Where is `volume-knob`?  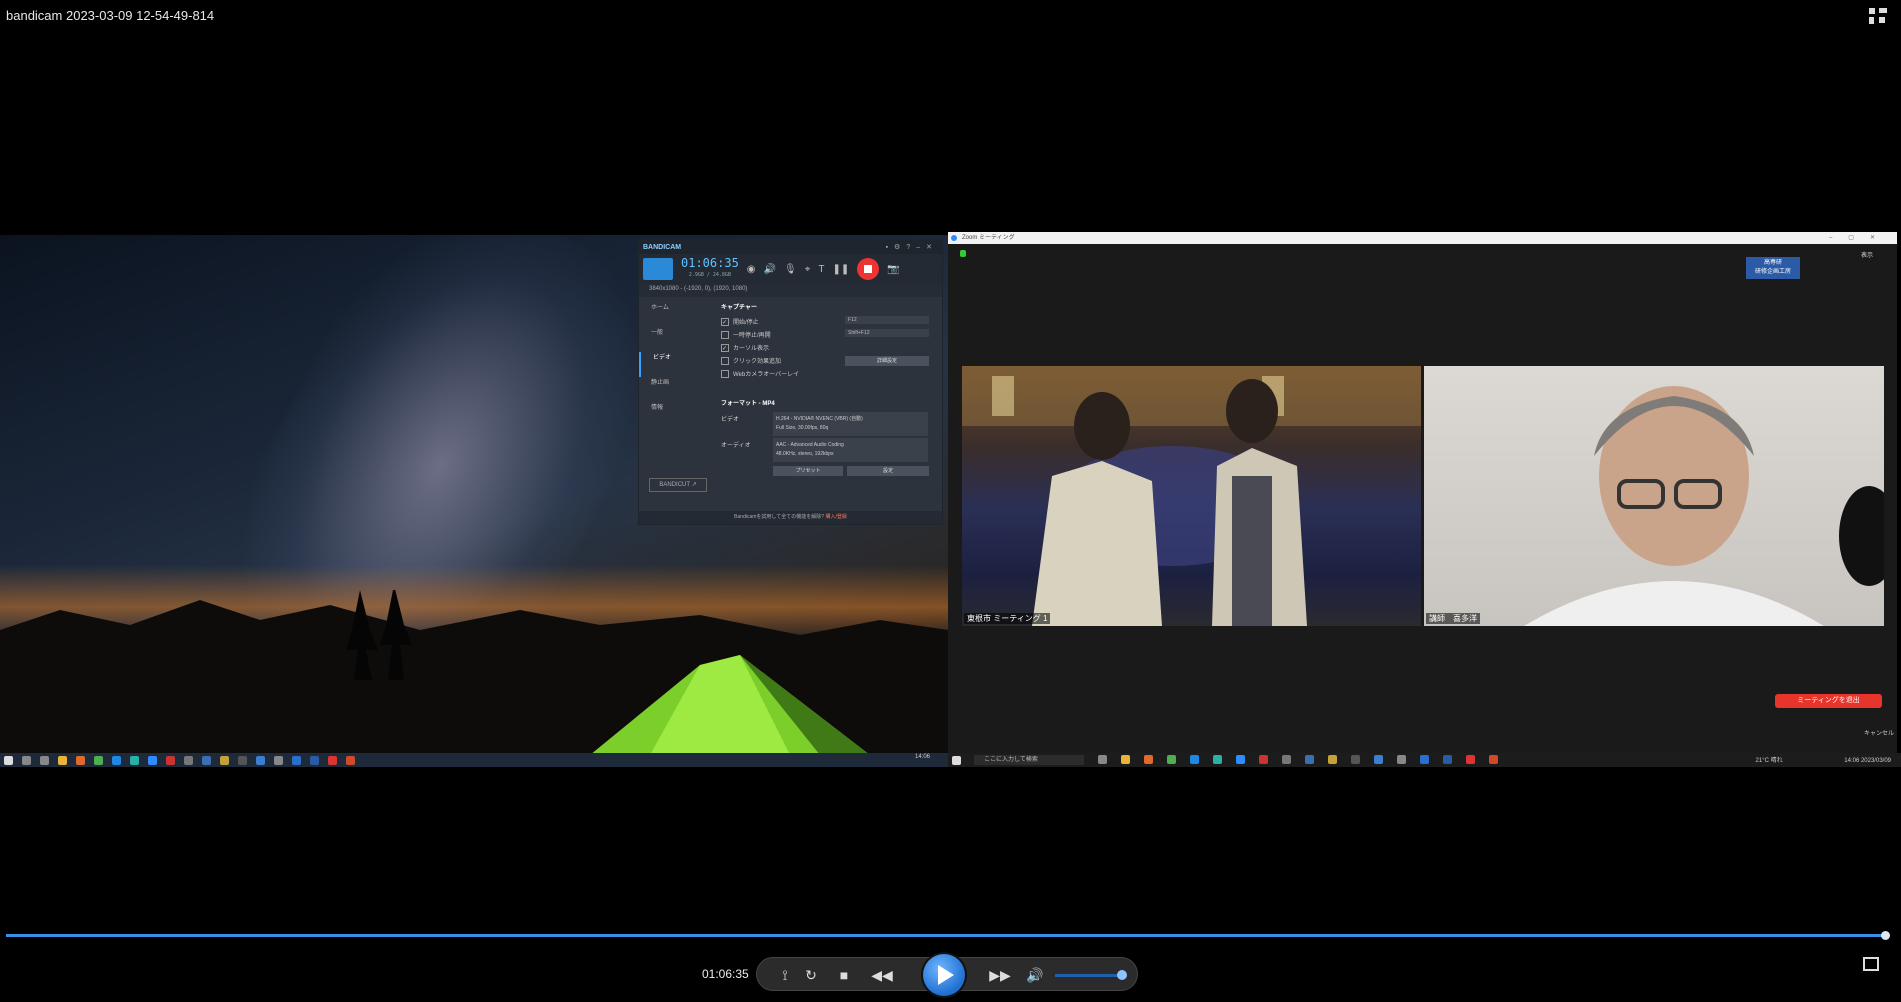
volume-knob is located at coordinates (1122, 975).